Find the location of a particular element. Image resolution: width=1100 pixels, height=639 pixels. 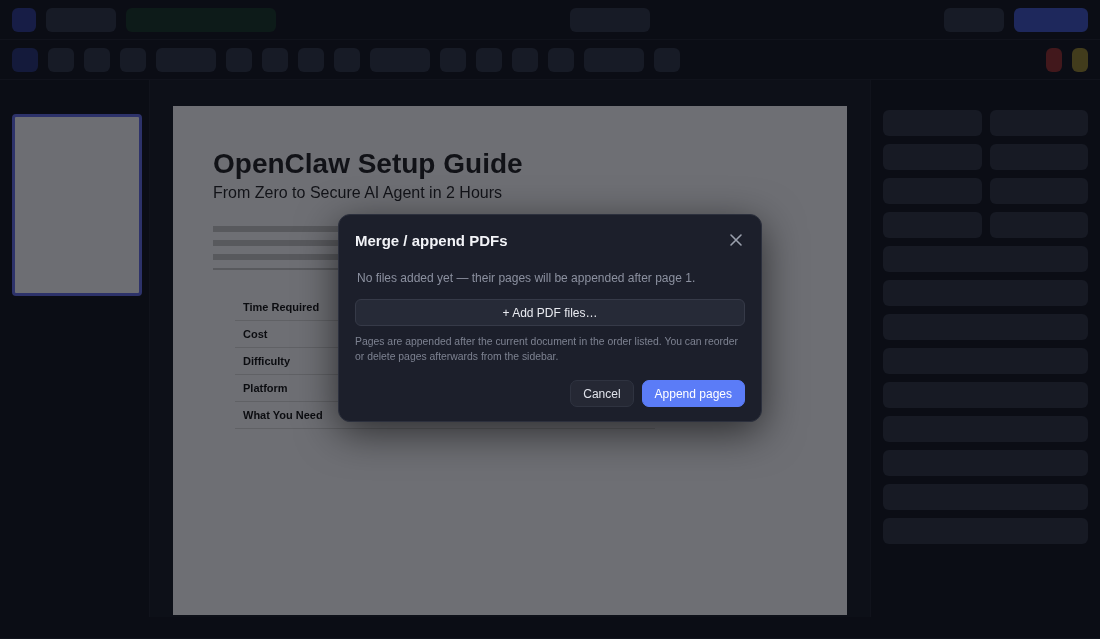

document-subtitle: From Zero to Secure AI Agent in 2 Hours is located at coordinates (358, 193).